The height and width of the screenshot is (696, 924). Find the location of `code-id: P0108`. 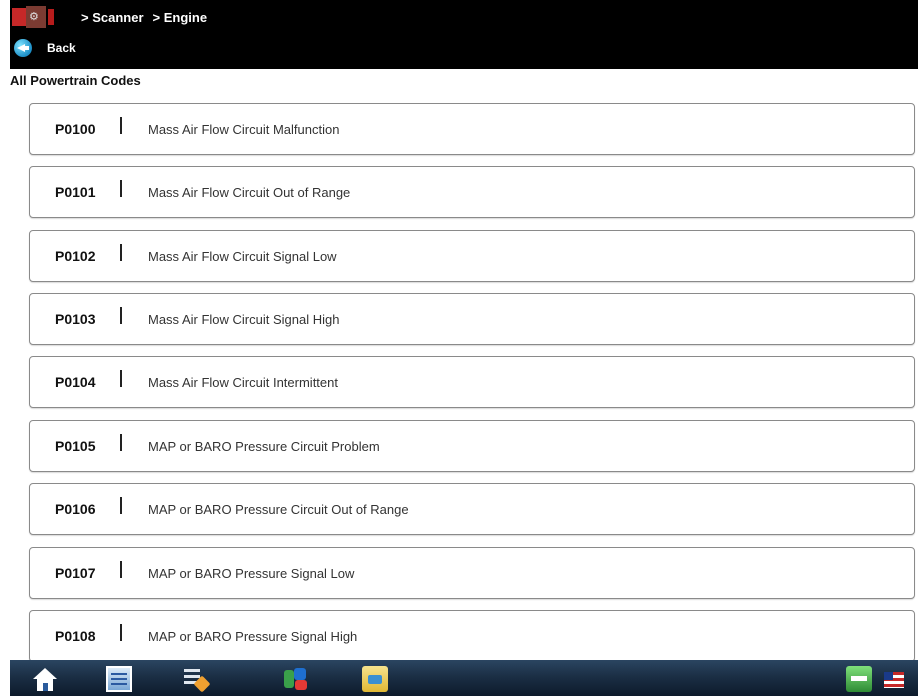

code-id: P0108 is located at coordinates (75, 636).